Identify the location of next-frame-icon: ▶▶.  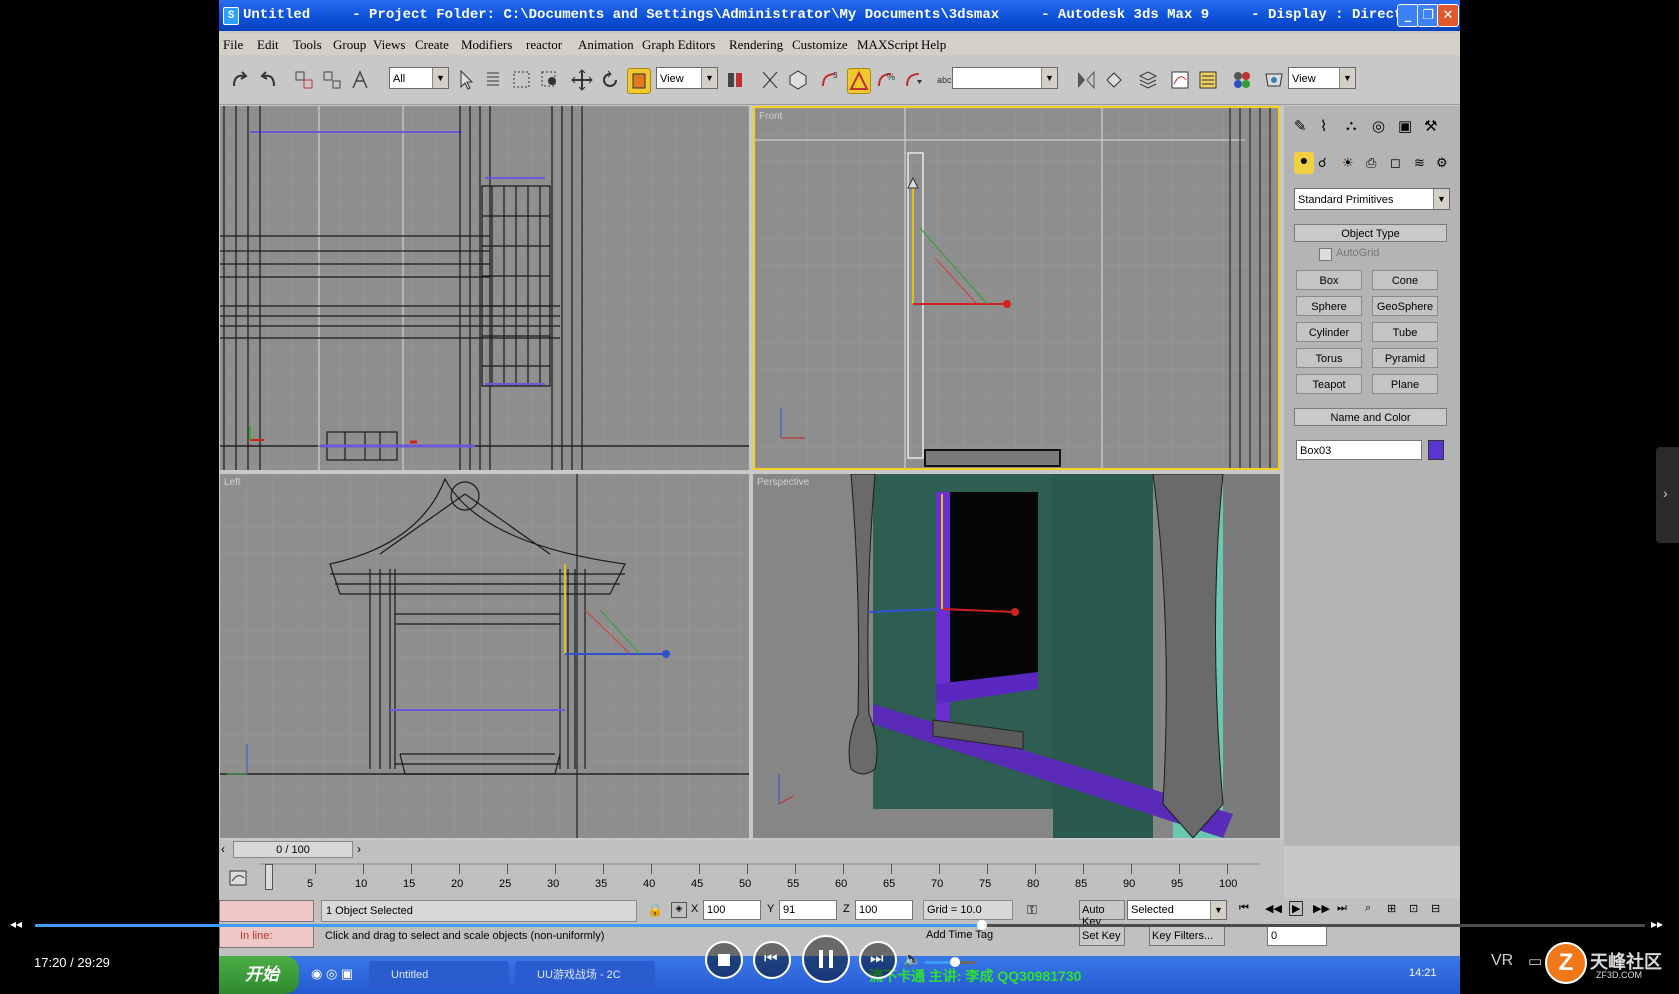
(1321, 908).